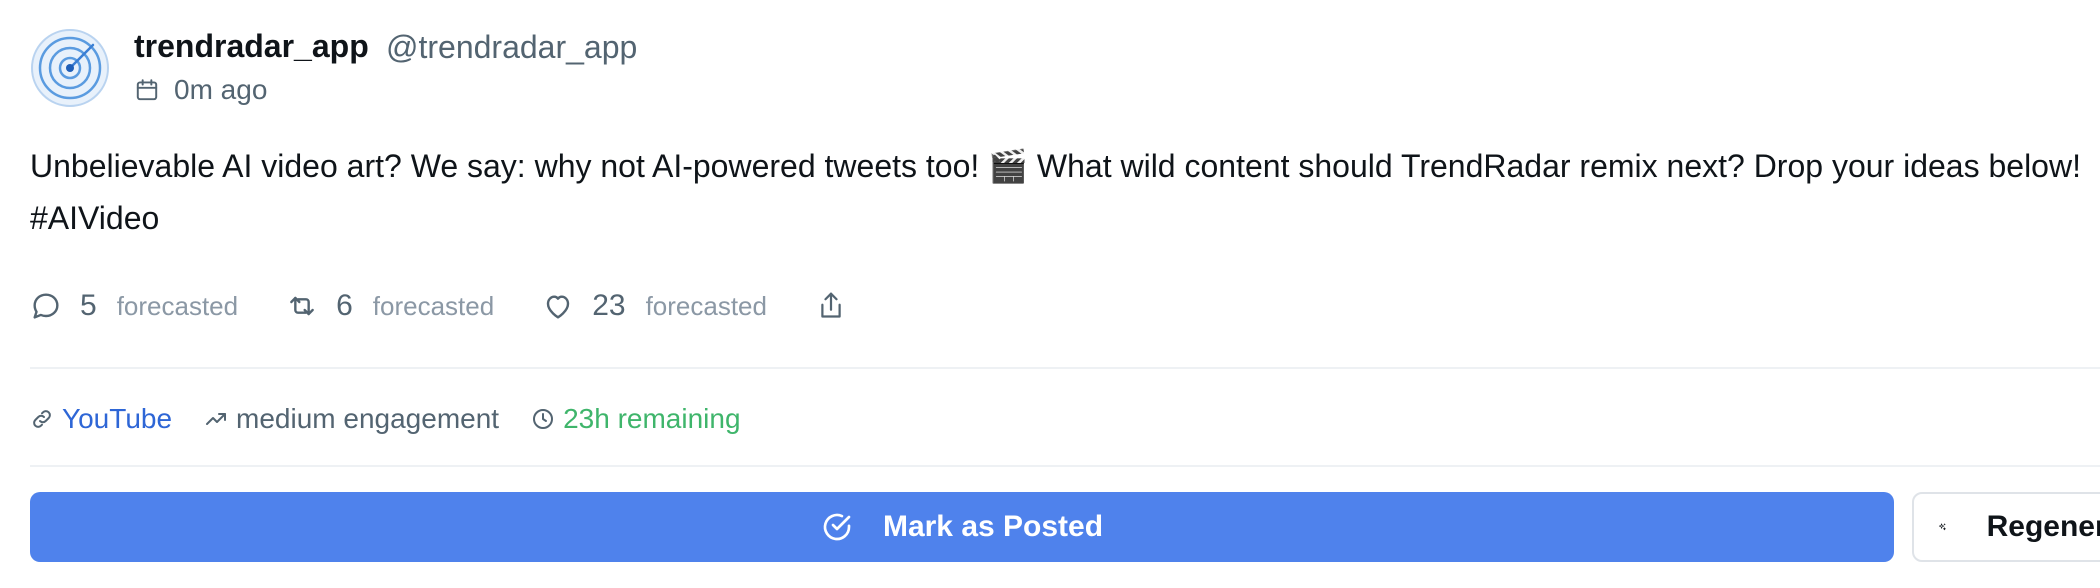 This screenshot has width=2100, height=588. What do you see at coordinates (117, 419) in the screenshot?
I see `source-label: YouTube` at bounding box center [117, 419].